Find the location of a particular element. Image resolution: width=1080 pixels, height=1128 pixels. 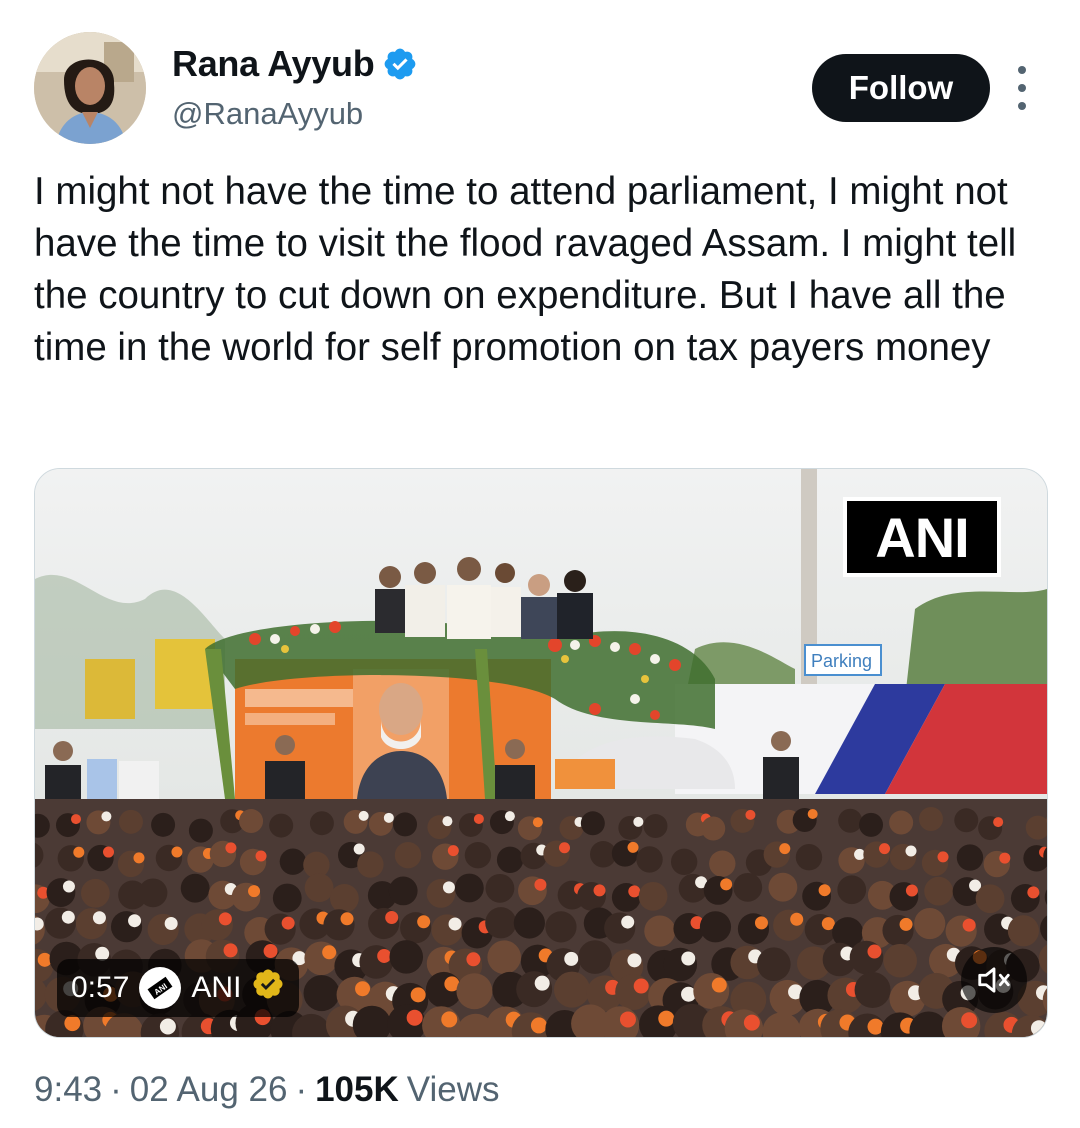

author-name-row: Rana Ayyub is located at coordinates (295, 64).